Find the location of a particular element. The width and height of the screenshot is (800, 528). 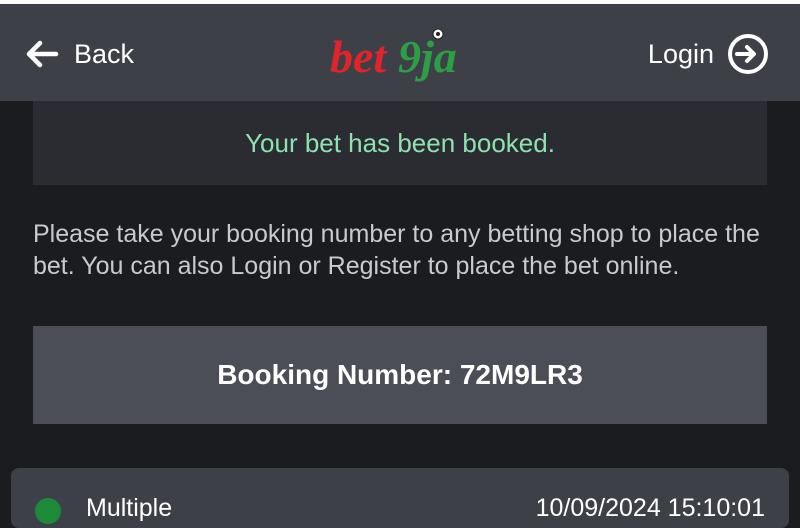

success-message: Your bet has been booked. is located at coordinates (400, 142).